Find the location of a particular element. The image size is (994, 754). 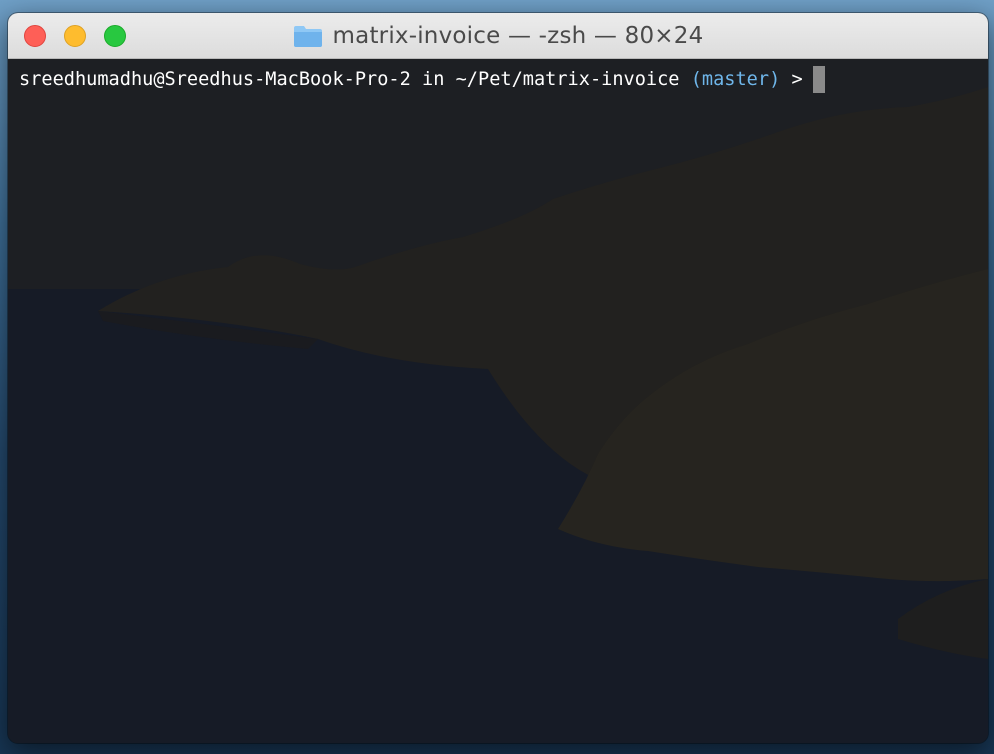

titlebar: matrix-invoice — -zsh — 80×24 is located at coordinates (498, 36).